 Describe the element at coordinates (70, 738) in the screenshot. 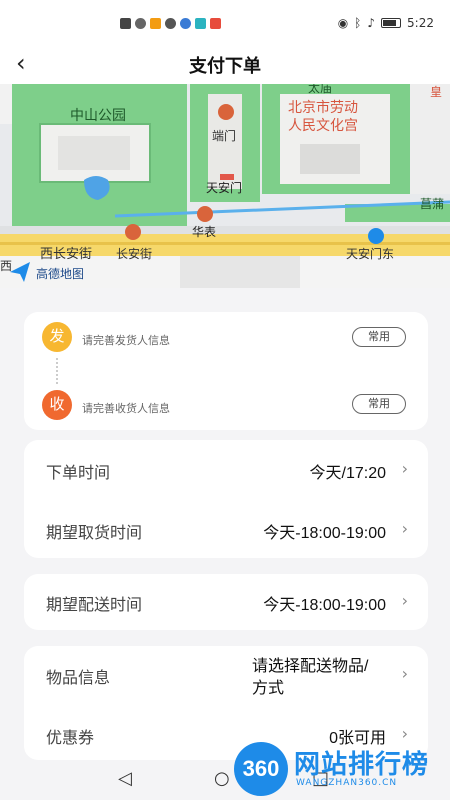

I see `coupon-label: 优惠券` at that location.